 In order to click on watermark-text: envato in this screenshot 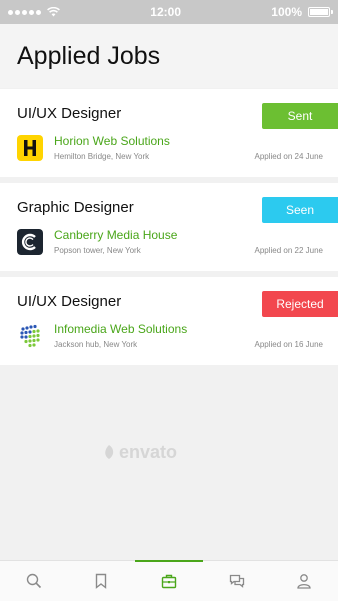, I will do `click(148, 451)`.